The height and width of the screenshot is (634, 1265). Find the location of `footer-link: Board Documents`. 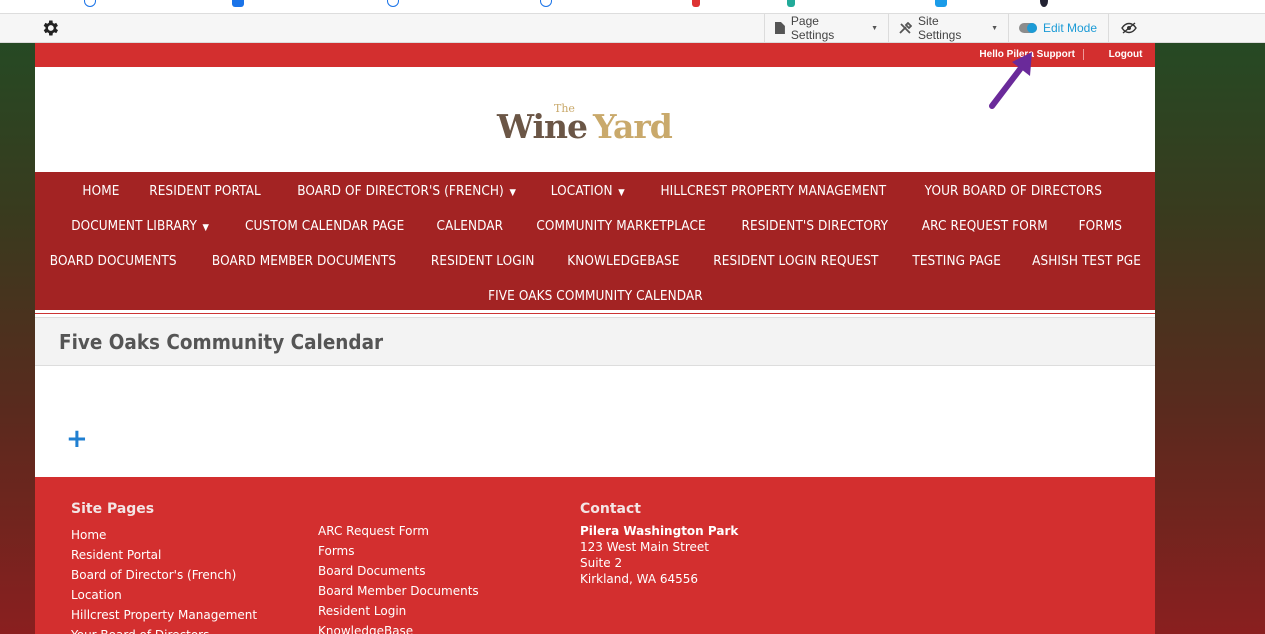

footer-link: Board Documents is located at coordinates (398, 571).